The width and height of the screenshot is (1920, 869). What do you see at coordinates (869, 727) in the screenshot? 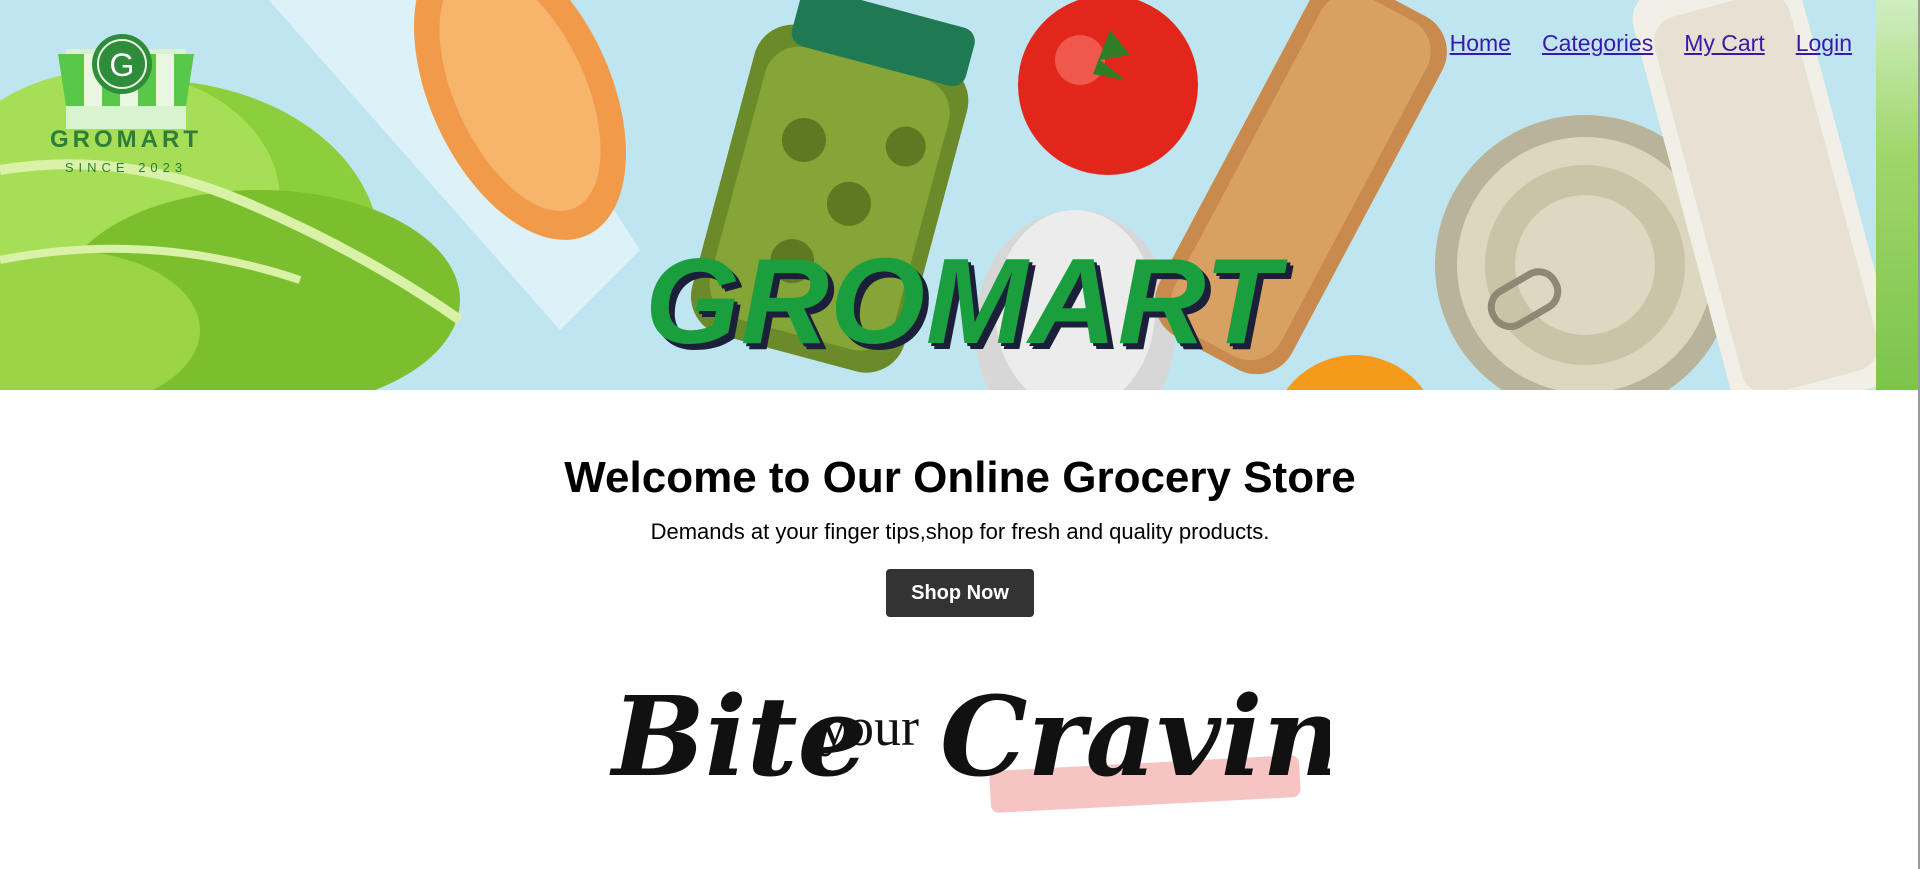
I see `slogan-word-your: your` at bounding box center [869, 727].